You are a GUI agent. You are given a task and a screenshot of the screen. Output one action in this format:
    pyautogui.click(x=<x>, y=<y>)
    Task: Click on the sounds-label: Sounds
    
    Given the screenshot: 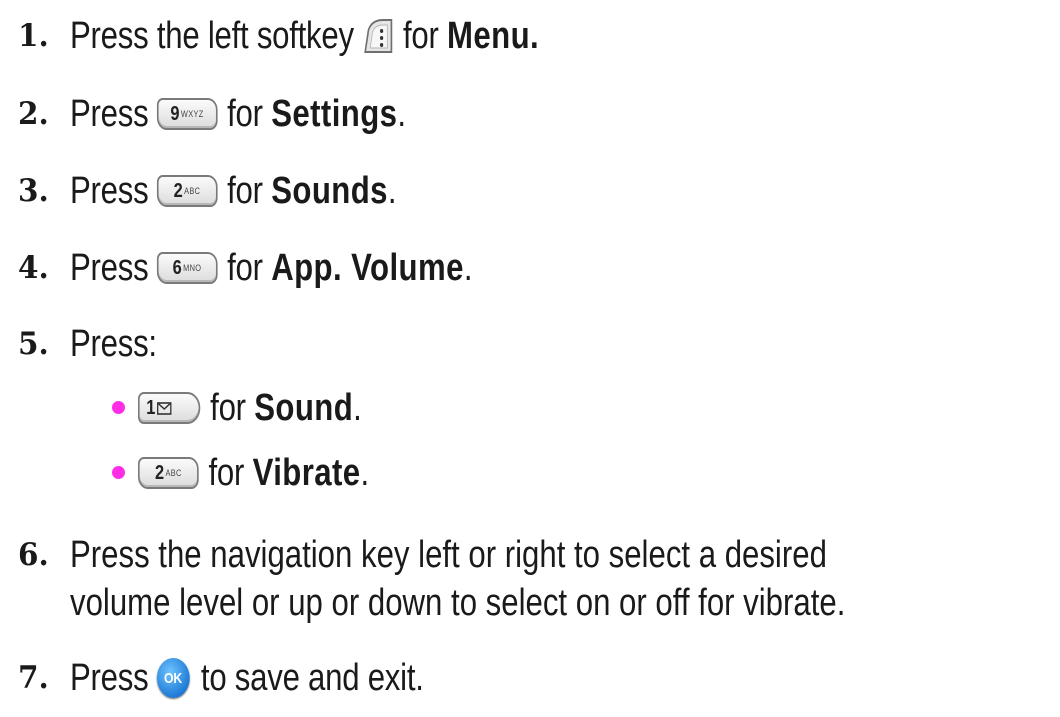 What is the action you would take?
    pyautogui.click(x=329, y=190)
    